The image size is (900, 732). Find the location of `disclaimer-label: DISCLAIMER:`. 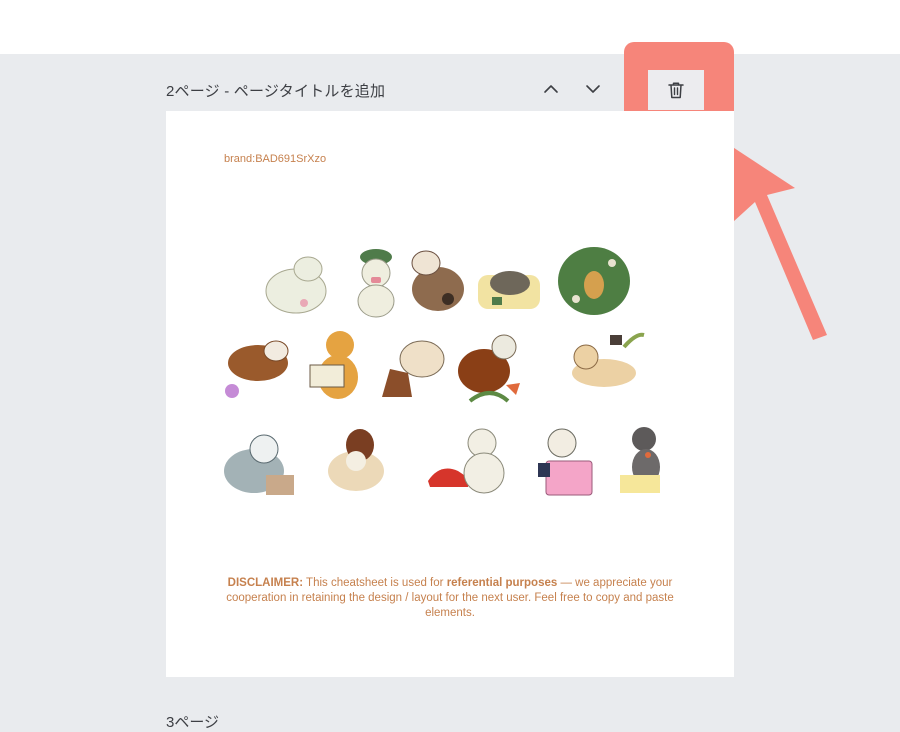

disclaimer-label: DISCLAIMER: is located at coordinates (265, 583).